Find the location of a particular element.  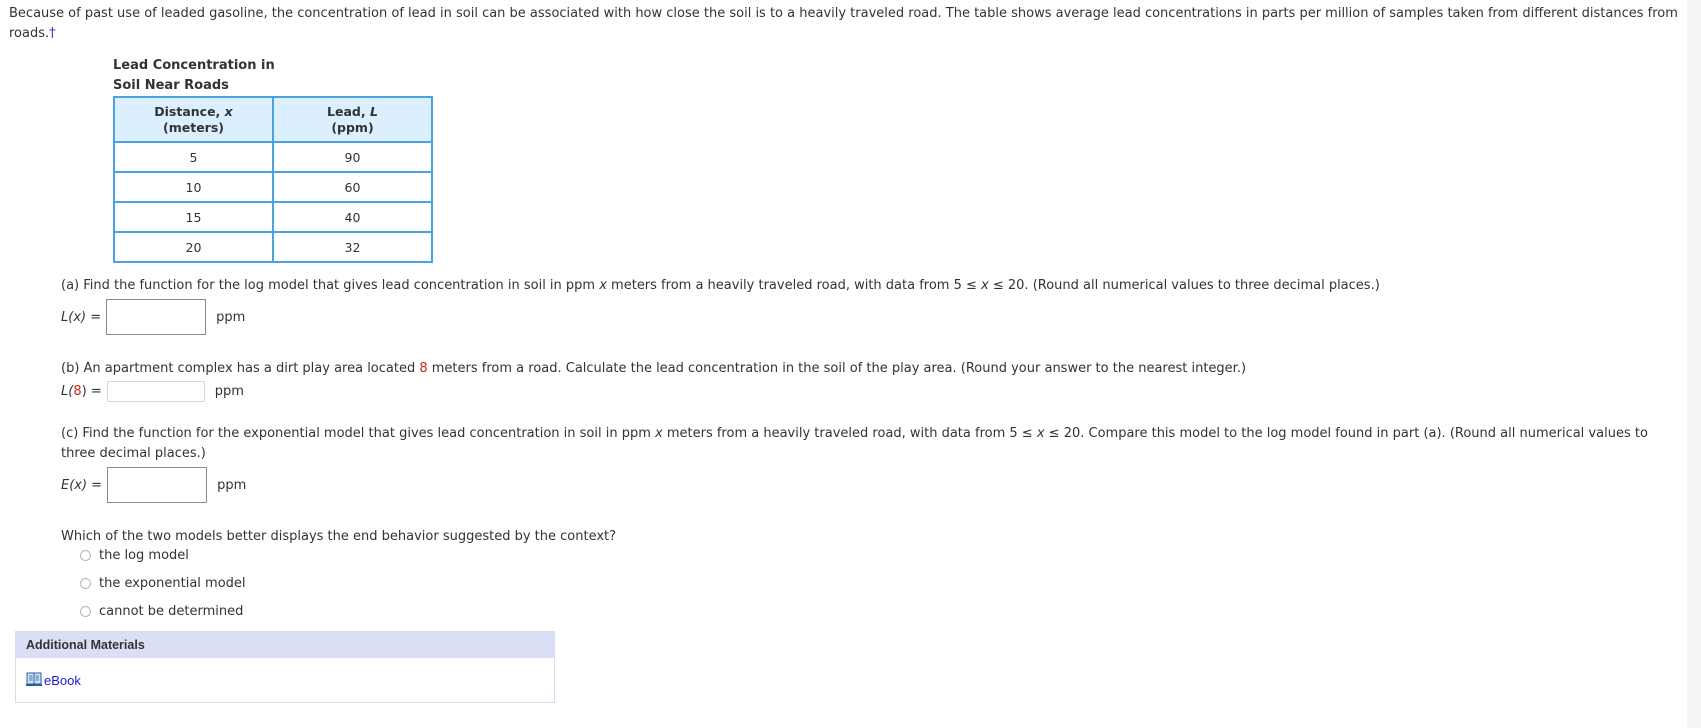

part-a-unit: ppm is located at coordinates (231, 317).